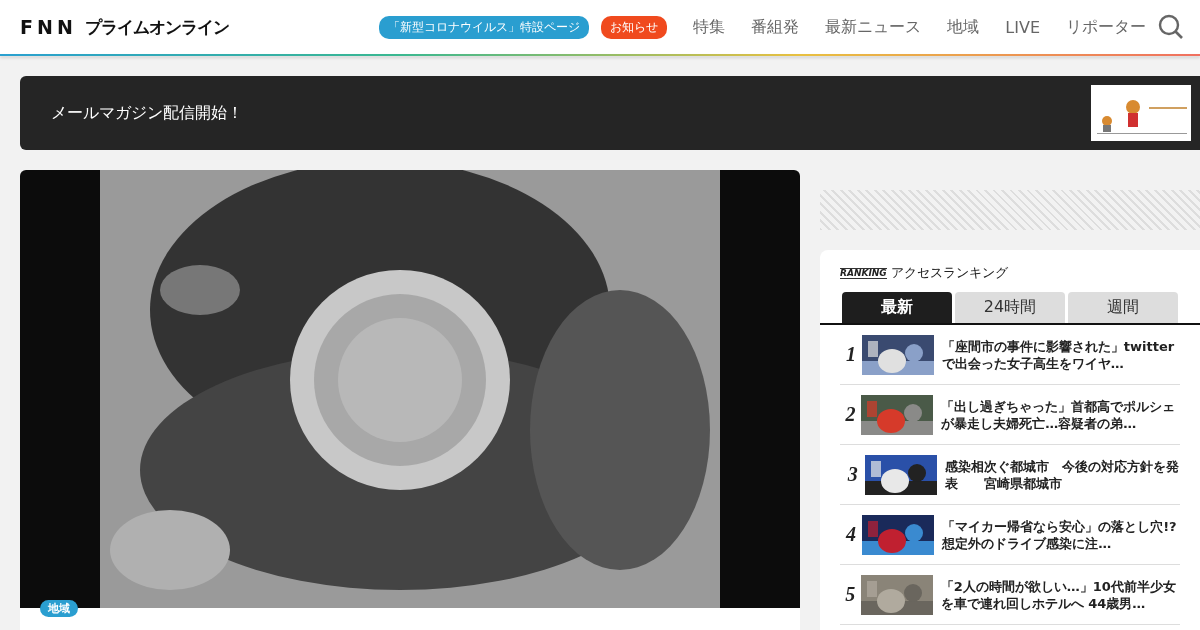 The image size is (1200, 630). What do you see at coordinates (1062, 474) in the screenshot?
I see `article-link: 感染相次ぐ都城市 今後の対応方針を発表 宮崎県都城市` at bounding box center [1062, 474].